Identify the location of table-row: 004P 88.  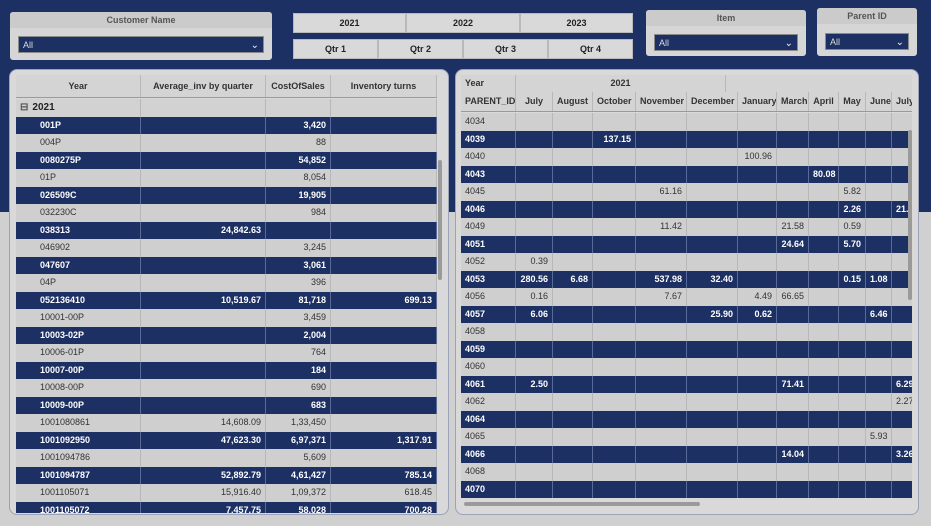
(226, 143).